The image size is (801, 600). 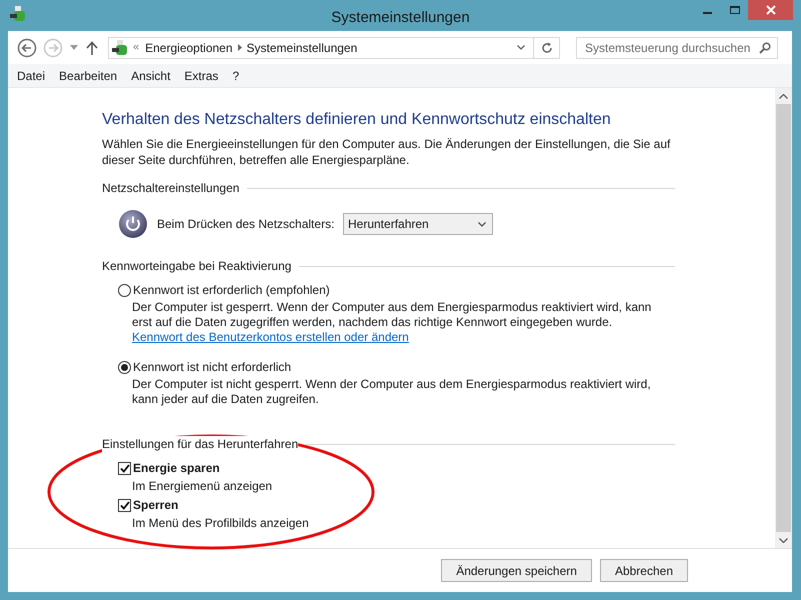 I want to click on address-bar: « Energieoptionen Systemeinstellungen, so click(x=321, y=47).